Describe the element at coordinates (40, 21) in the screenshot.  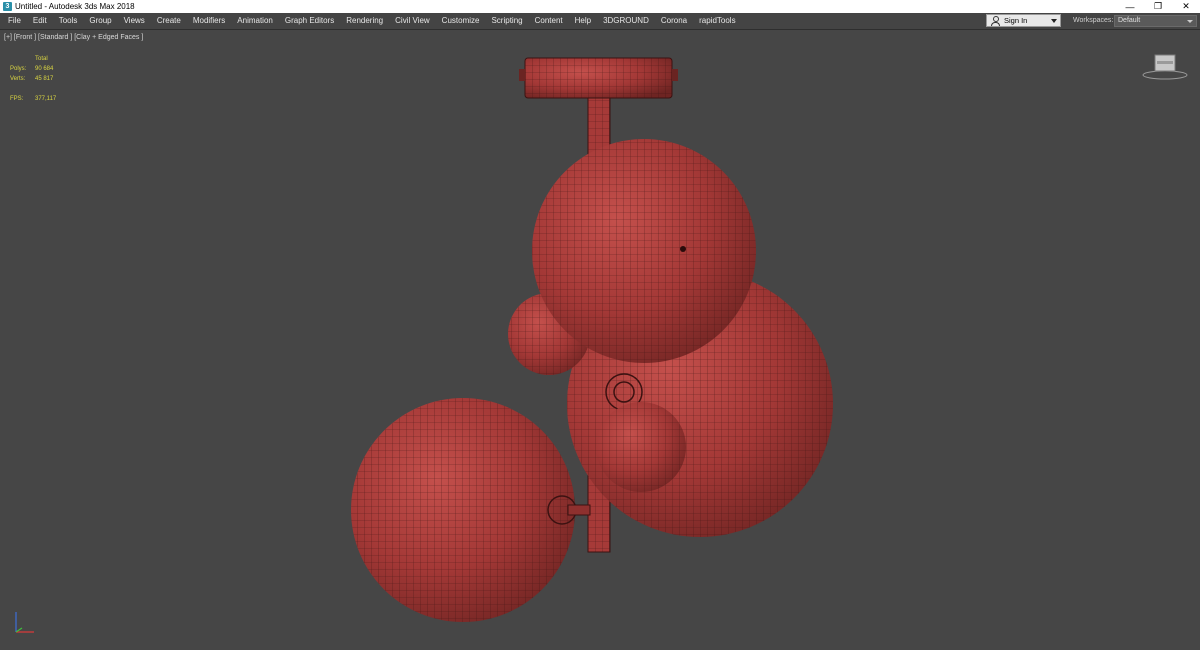
I see `menu-edit: Edit` at that location.